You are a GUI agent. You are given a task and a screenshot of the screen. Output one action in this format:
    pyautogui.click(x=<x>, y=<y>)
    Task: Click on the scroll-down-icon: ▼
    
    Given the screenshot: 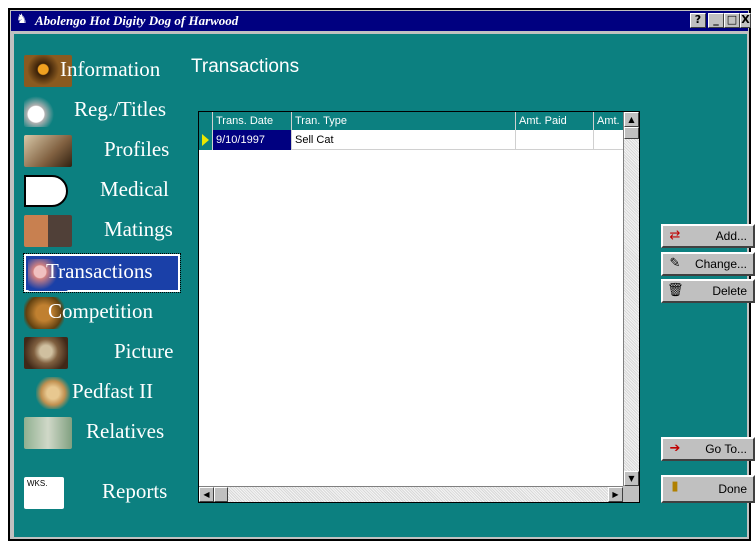 What is the action you would take?
    pyautogui.click(x=631, y=478)
    